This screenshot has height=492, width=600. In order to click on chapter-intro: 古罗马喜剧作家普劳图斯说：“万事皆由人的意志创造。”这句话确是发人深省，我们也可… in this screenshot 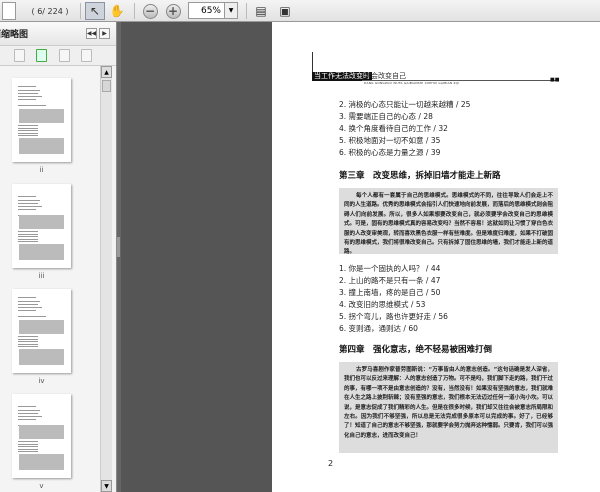, I will do `click(448, 407)`.